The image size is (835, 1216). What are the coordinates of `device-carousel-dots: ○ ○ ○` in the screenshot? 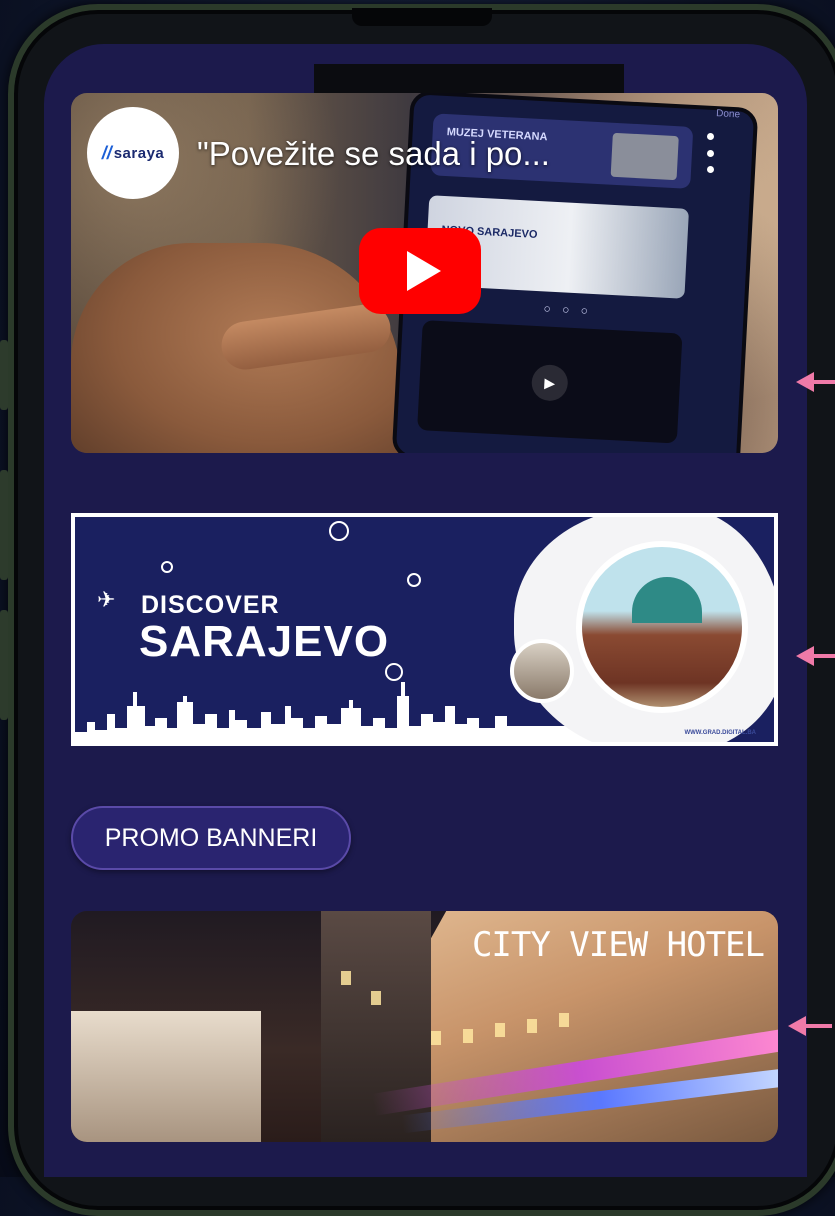 It's located at (568, 309).